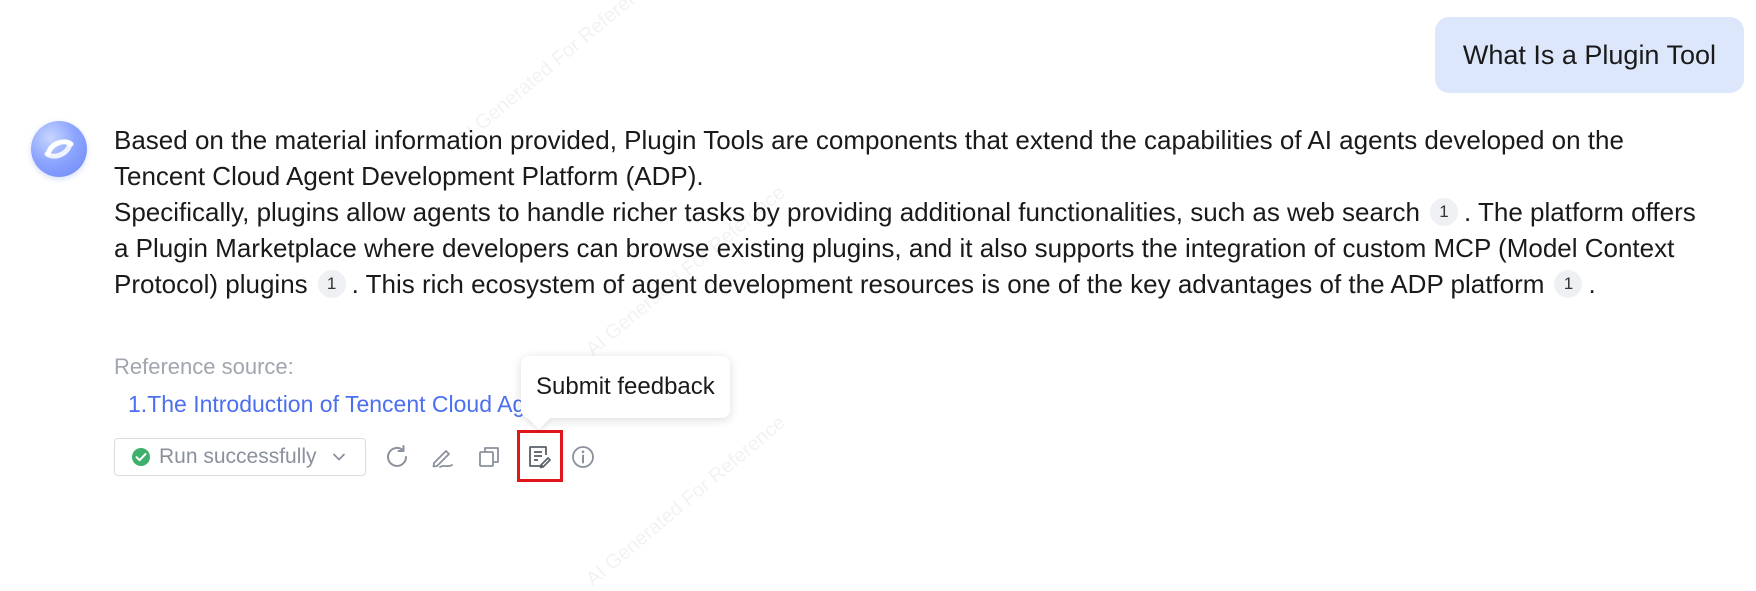 Image resolution: width=1756 pixels, height=591 pixels. I want to click on check-circle-icon, so click(141, 457).